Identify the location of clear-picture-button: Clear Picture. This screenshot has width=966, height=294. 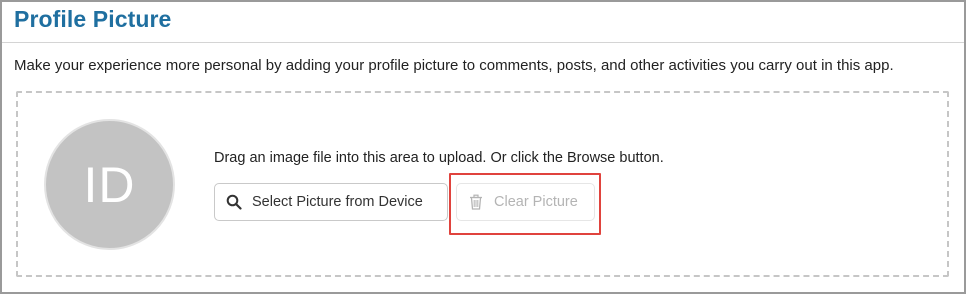
(525, 202).